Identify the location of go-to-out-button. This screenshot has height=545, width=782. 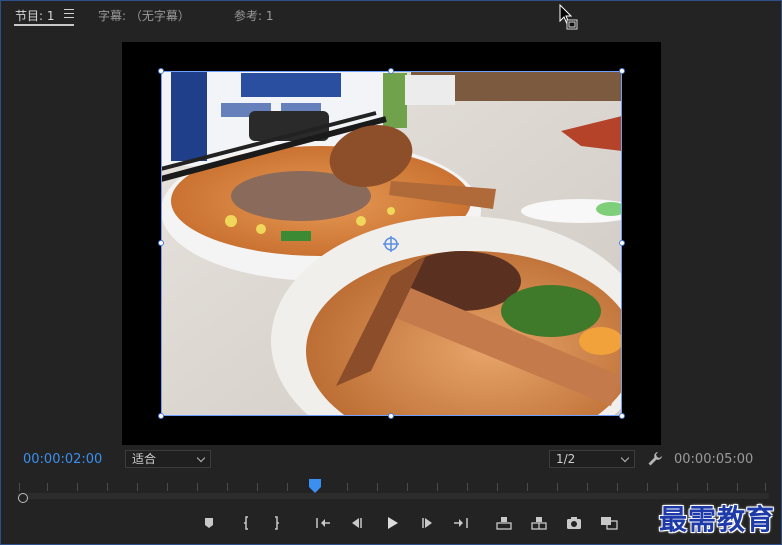
(461, 523).